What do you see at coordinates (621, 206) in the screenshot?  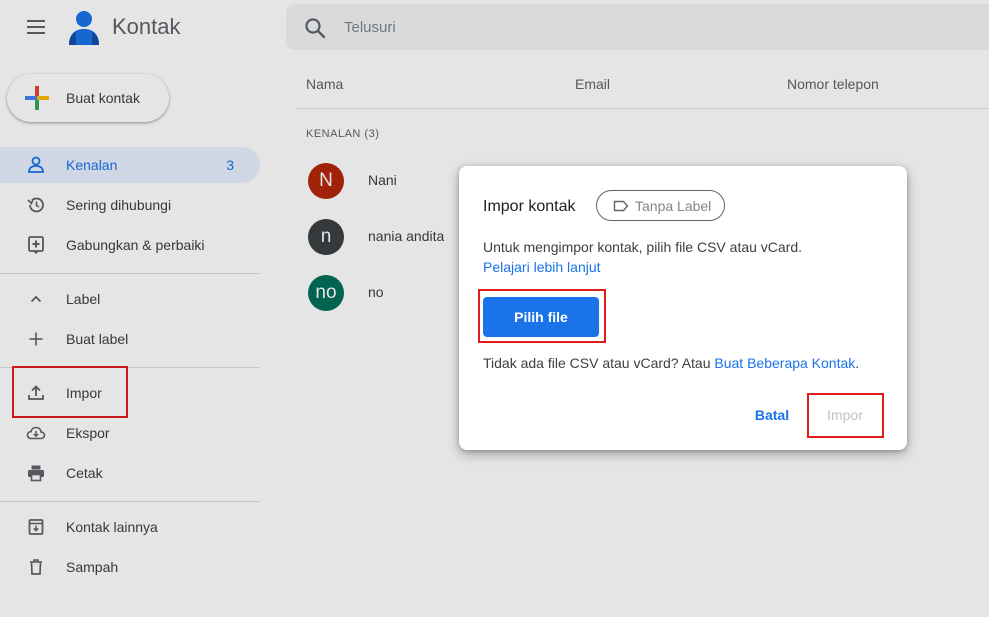 I see `label-tag-icon` at bounding box center [621, 206].